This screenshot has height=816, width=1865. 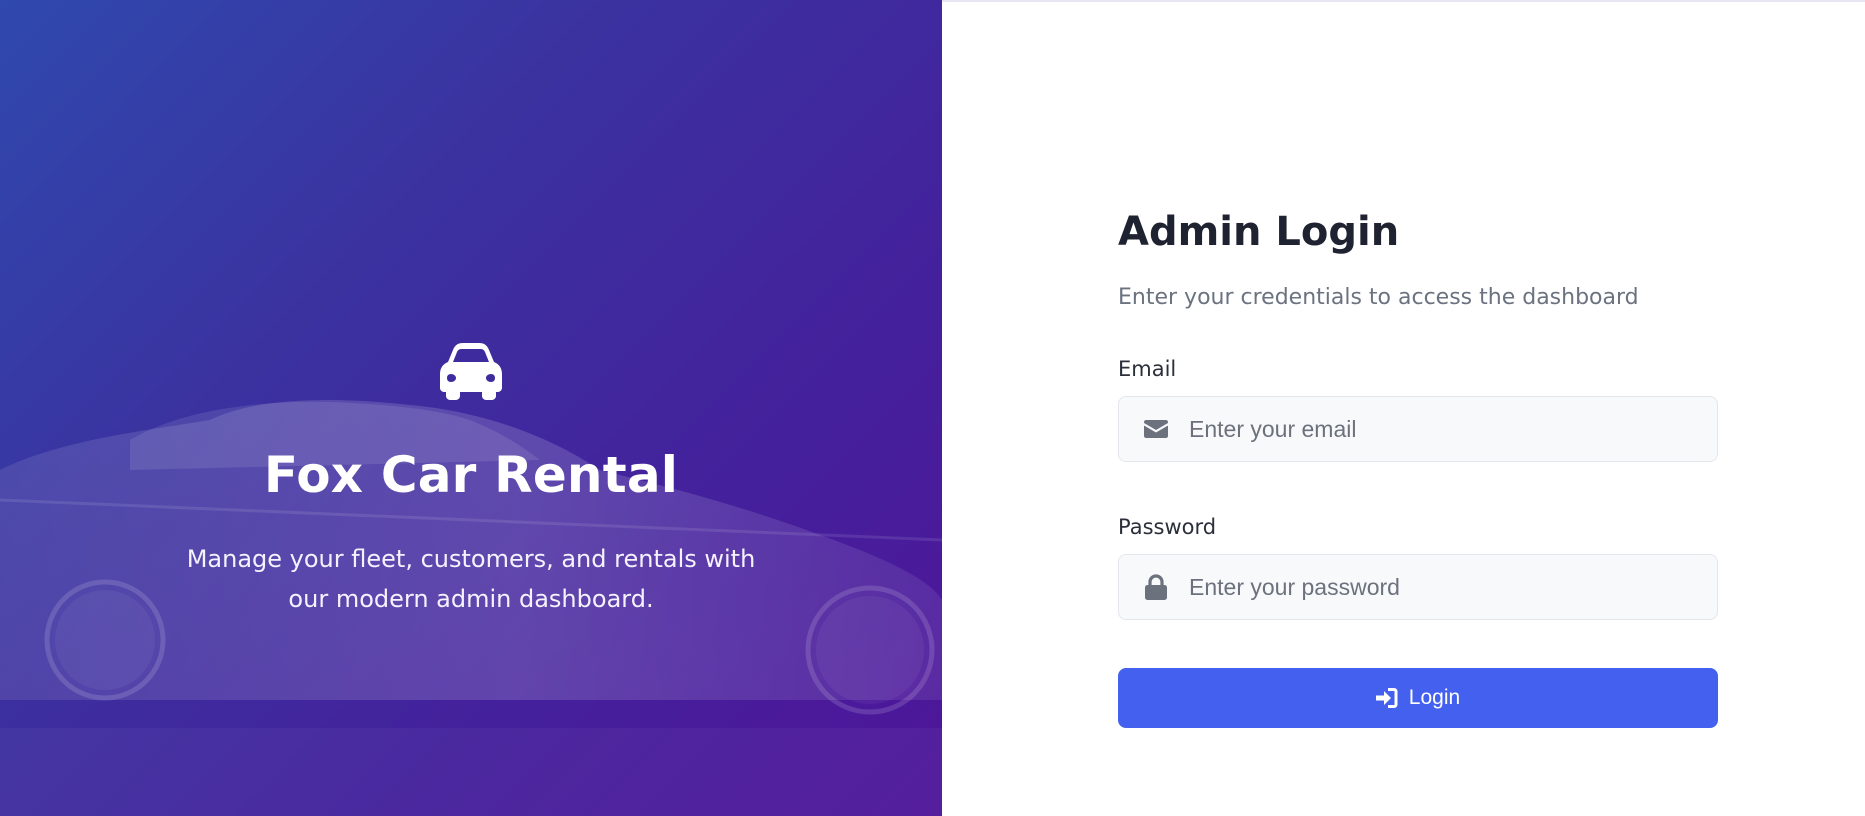 What do you see at coordinates (1156, 587) in the screenshot?
I see `lock-icon` at bounding box center [1156, 587].